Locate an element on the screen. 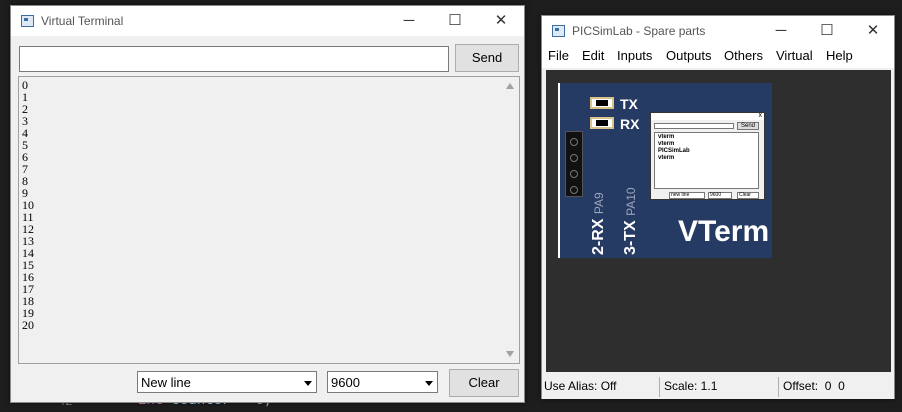 The height and width of the screenshot is (412, 902). title-bar: Virtual Terminal ─ ☐ ✕ is located at coordinates (267, 21).